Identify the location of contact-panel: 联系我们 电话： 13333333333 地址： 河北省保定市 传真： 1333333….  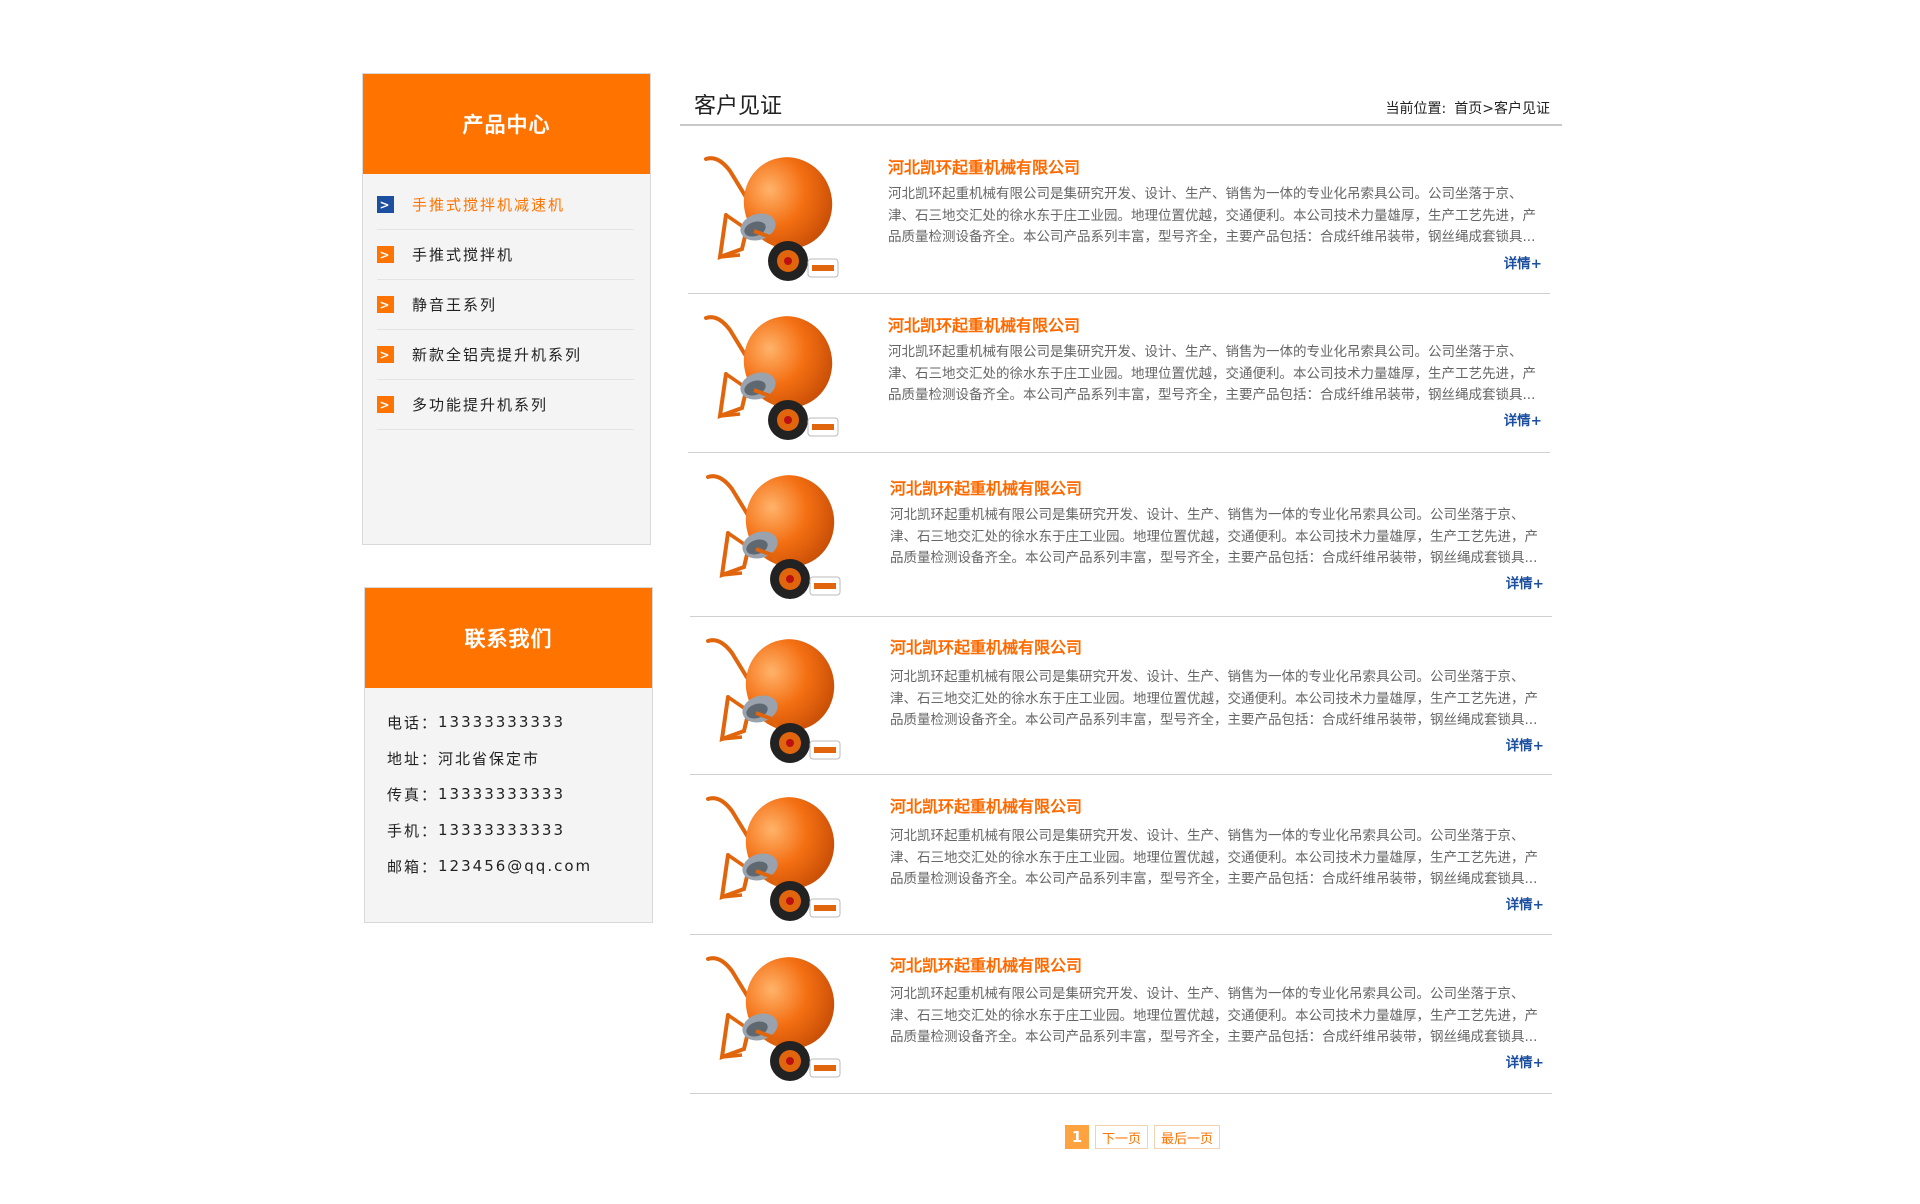
(508, 755).